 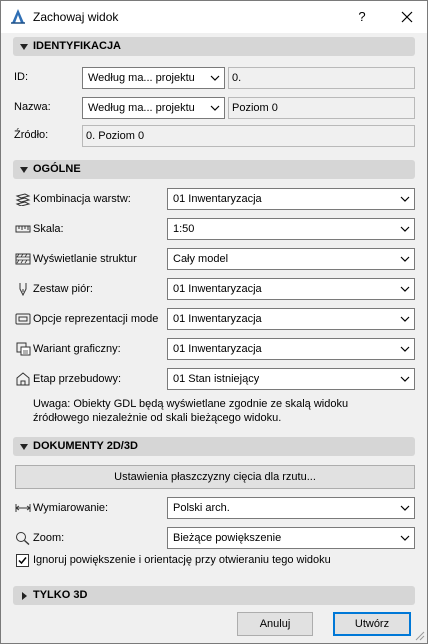 What do you see at coordinates (214, 46) in the screenshot?
I see `section-identyfikacja-header: IDENTYFIKACJA` at bounding box center [214, 46].